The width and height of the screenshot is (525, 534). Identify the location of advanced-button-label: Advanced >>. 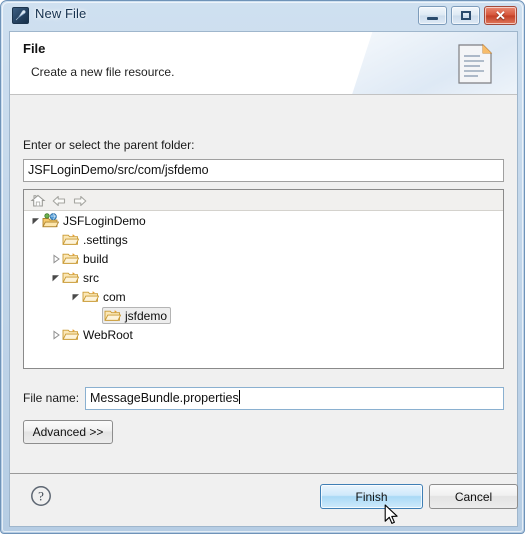
(68, 432).